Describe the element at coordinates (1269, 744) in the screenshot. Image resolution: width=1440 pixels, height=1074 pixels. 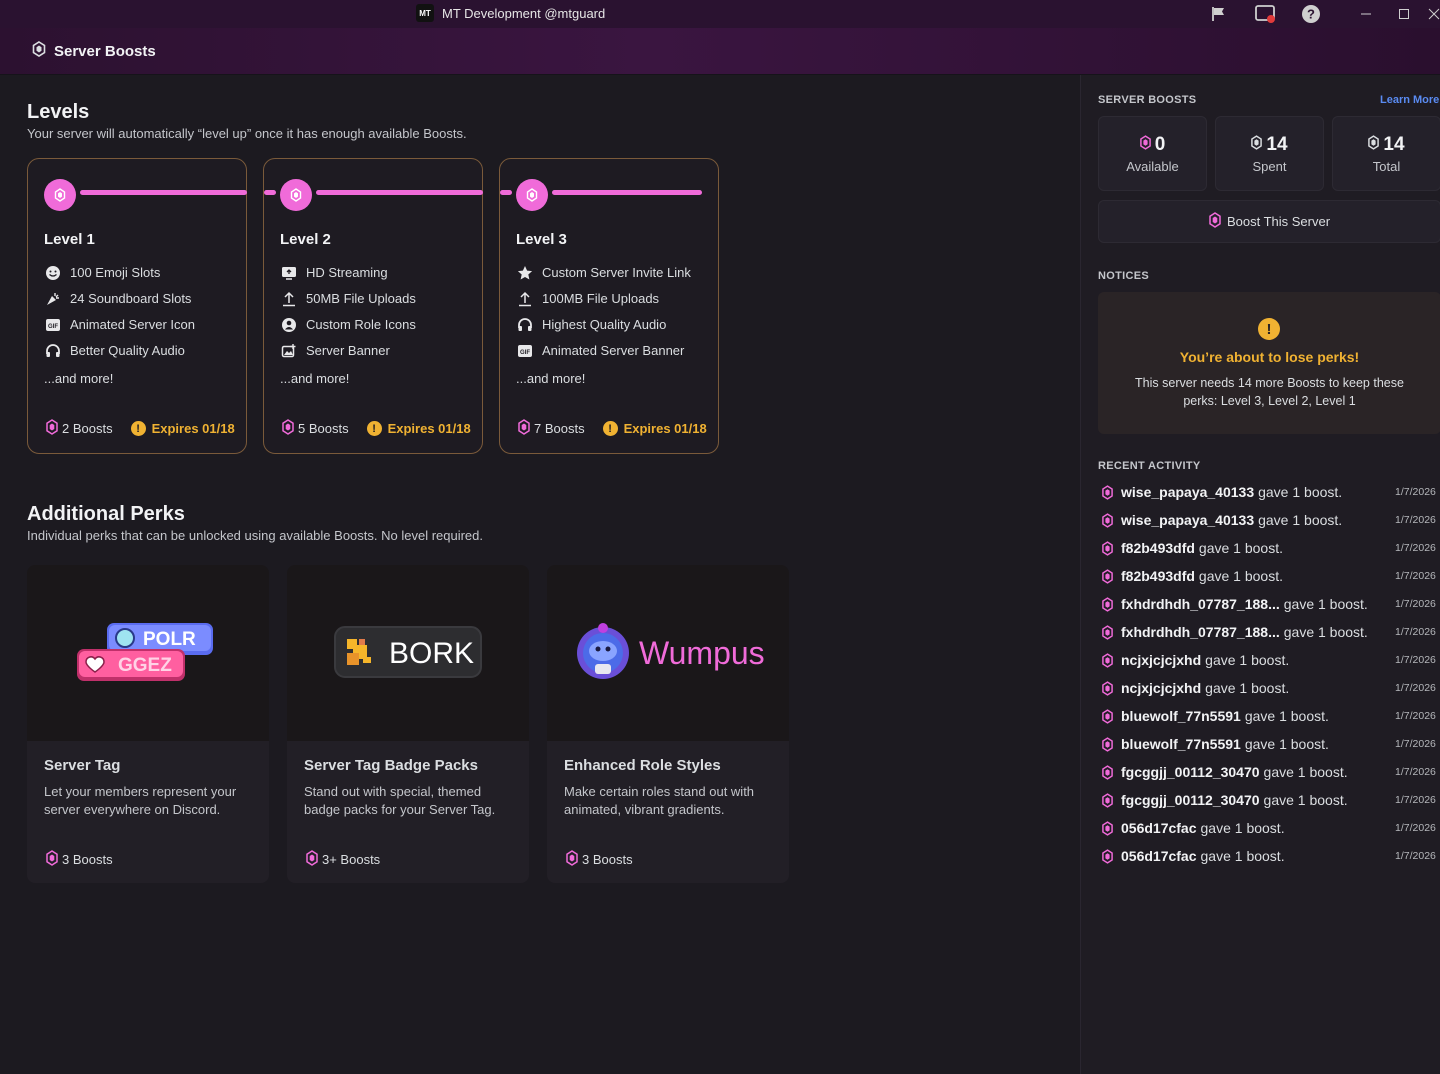
I see `activity-row: bluewolf_77n5591 gave 1 boost. 1/7/2026` at that location.